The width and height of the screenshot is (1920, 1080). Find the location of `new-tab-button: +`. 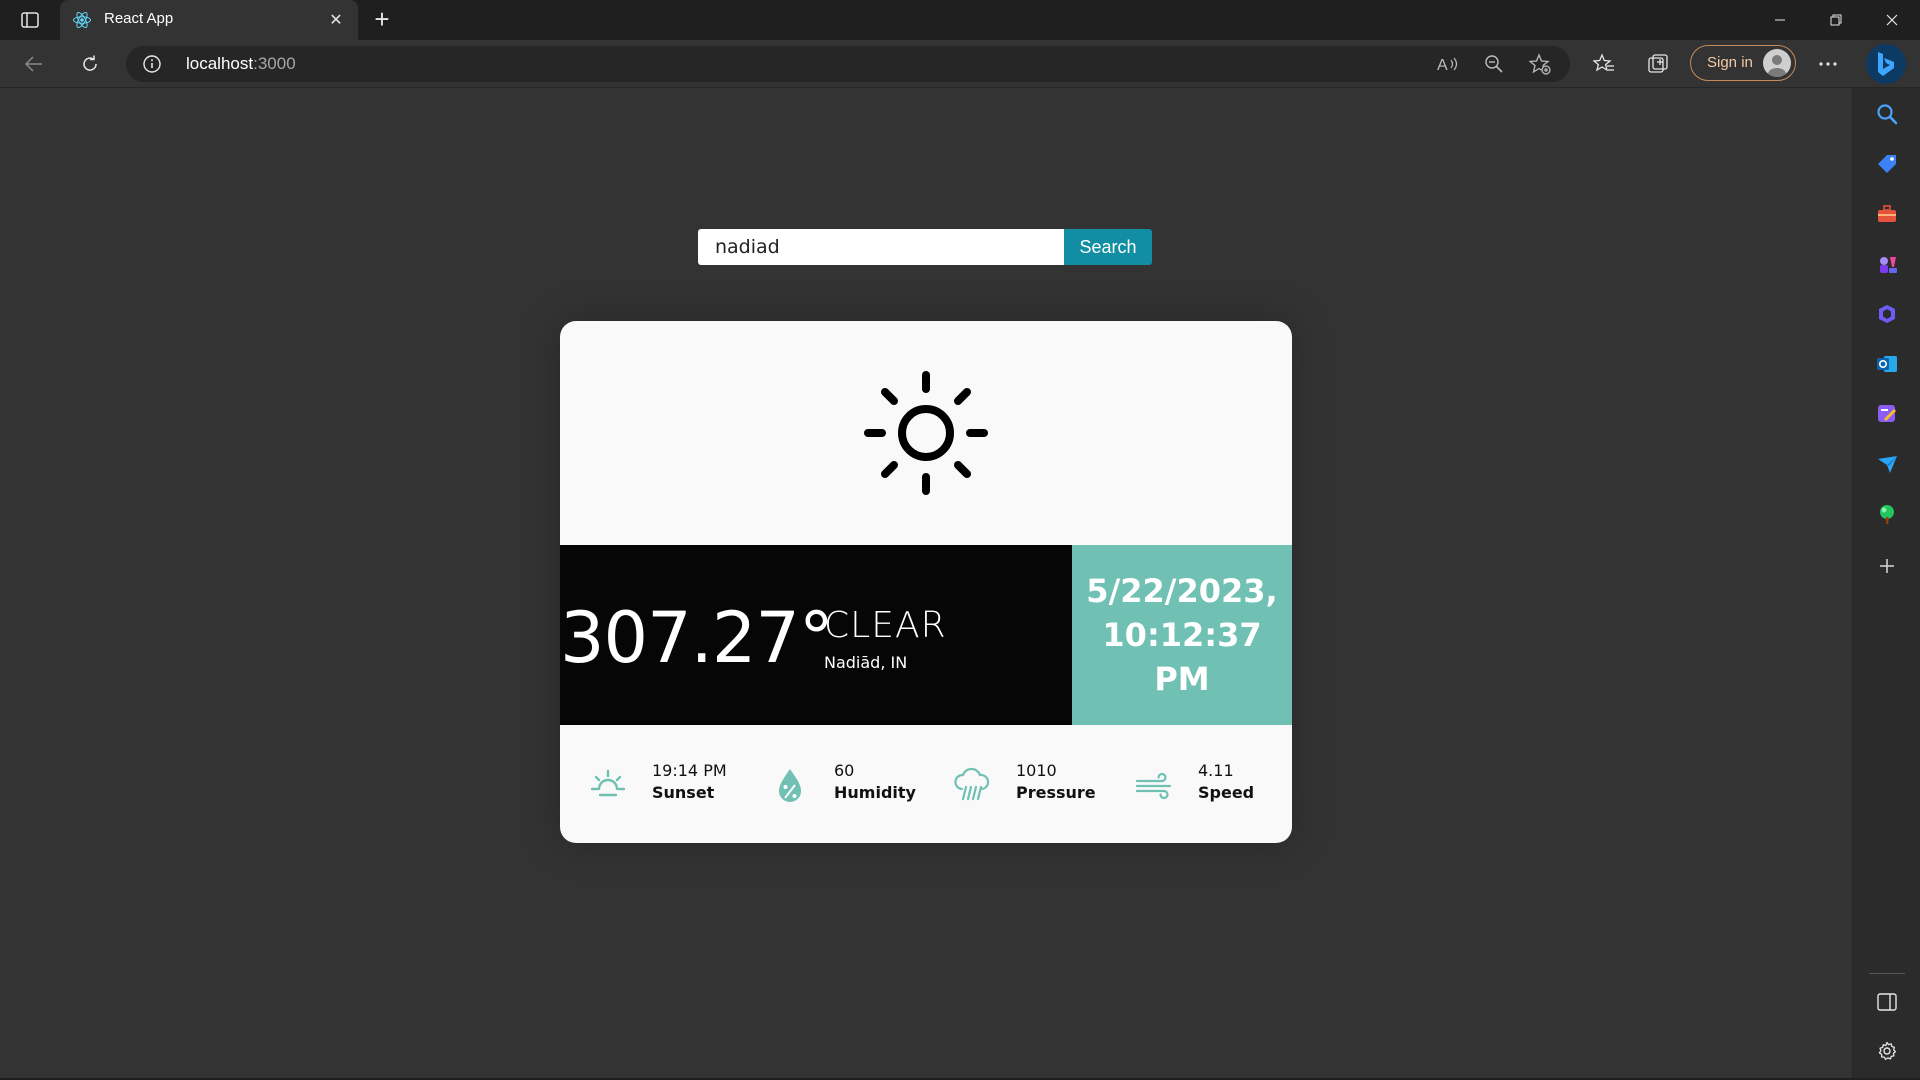

new-tab-button: + is located at coordinates (382, 20).